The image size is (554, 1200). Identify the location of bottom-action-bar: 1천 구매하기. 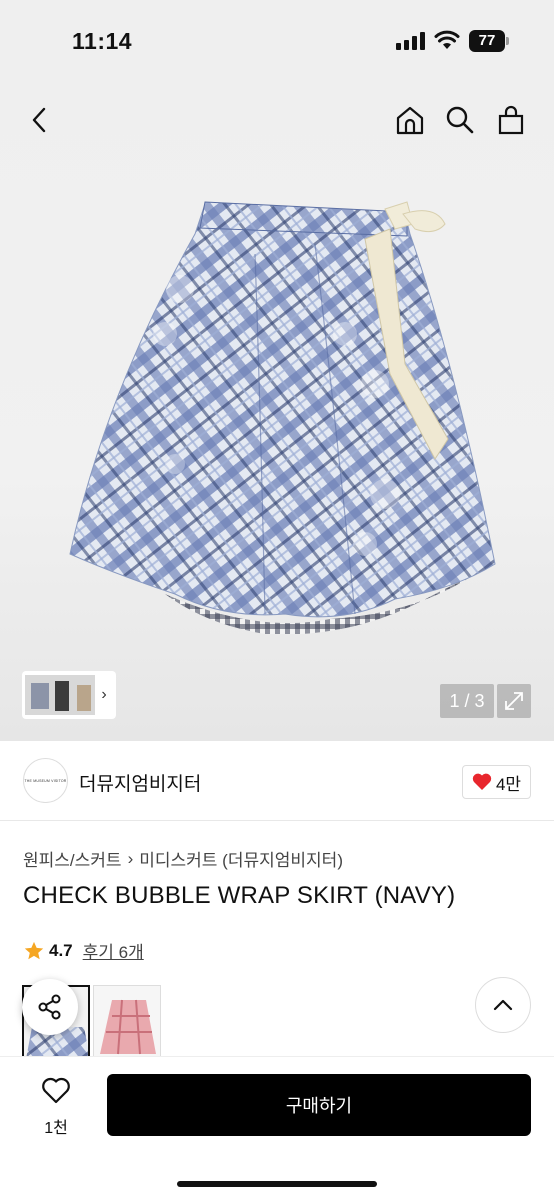
(277, 1128).